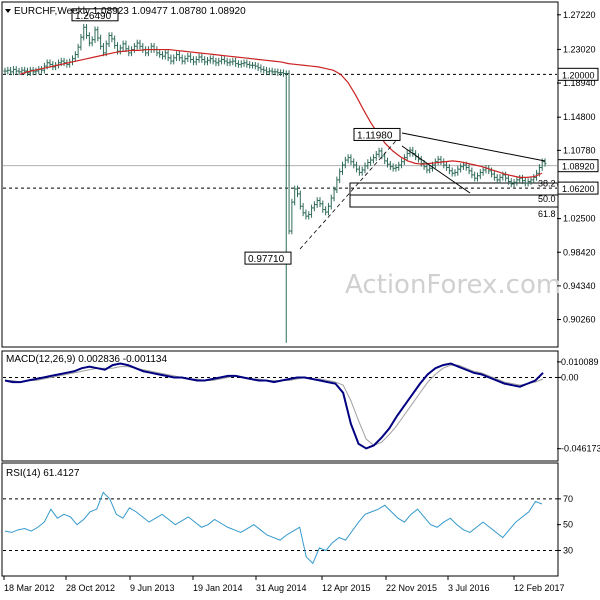  Describe the element at coordinates (579, 252) in the screenshot. I see `price-axis-label: 0.98420` at that location.